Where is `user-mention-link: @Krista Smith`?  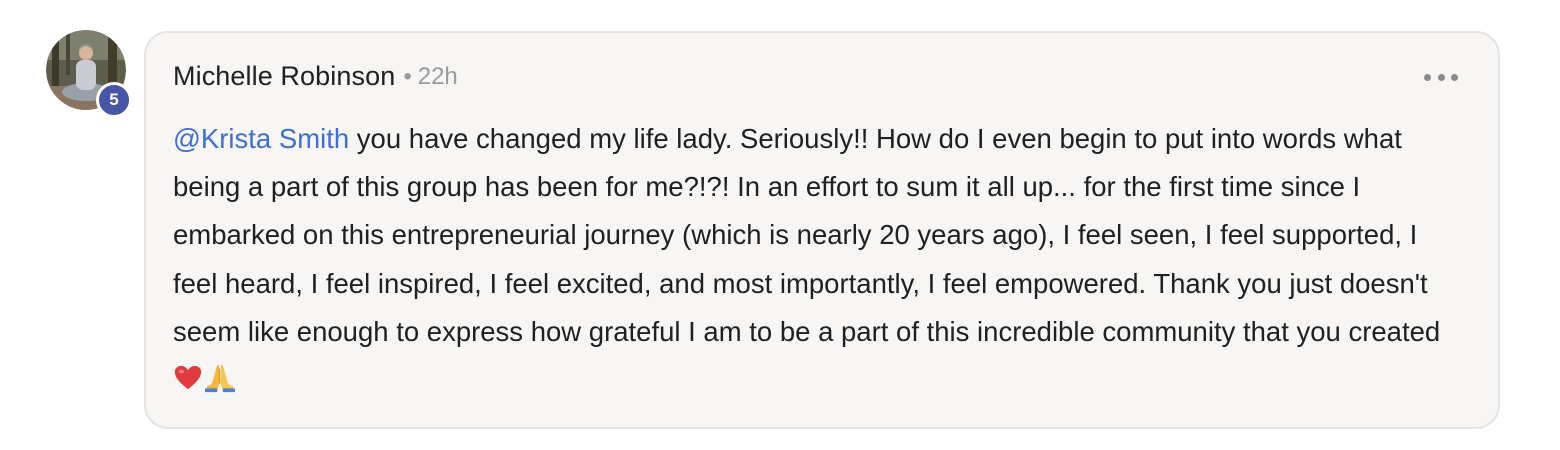 user-mention-link: @Krista Smith is located at coordinates (261, 138).